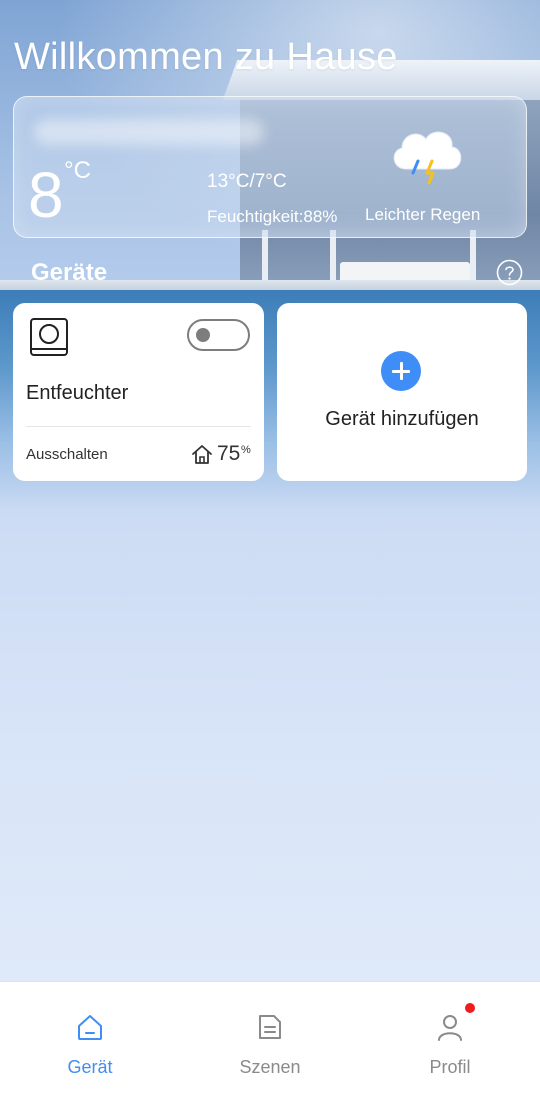  What do you see at coordinates (90, 1067) in the screenshot?
I see `tab-label: Gerät` at bounding box center [90, 1067].